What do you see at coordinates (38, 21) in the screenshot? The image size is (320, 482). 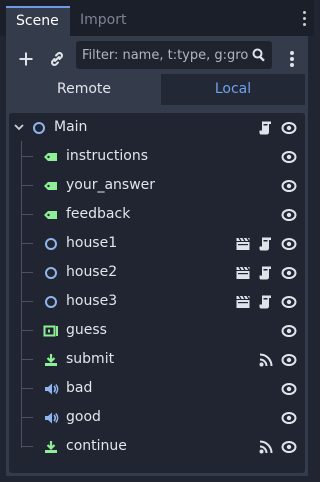 I see `tab-scene: Scene` at bounding box center [38, 21].